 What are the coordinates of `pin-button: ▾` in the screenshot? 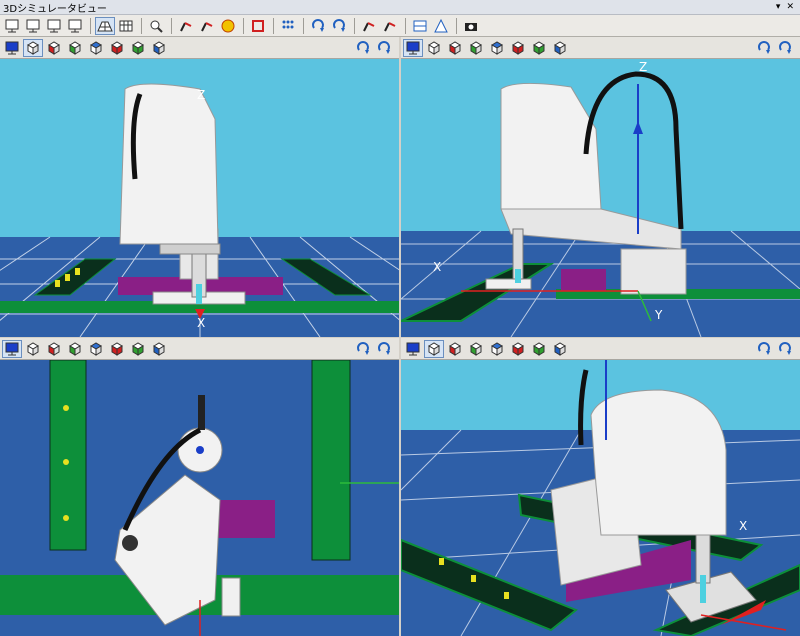 It's located at (778, 7).